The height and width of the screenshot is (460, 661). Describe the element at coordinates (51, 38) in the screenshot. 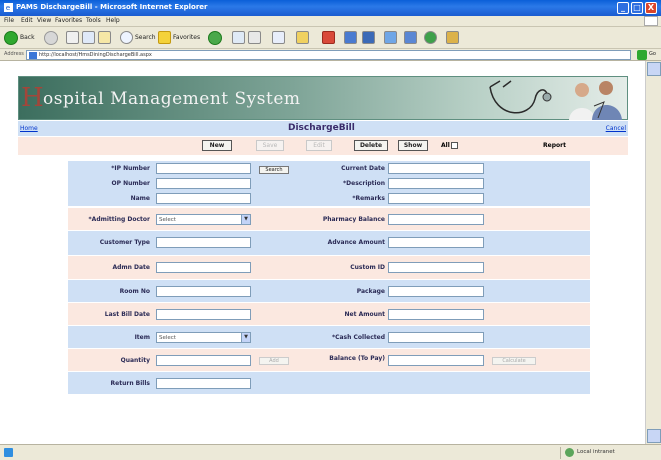

I see `forward-arrow-icon` at that location.